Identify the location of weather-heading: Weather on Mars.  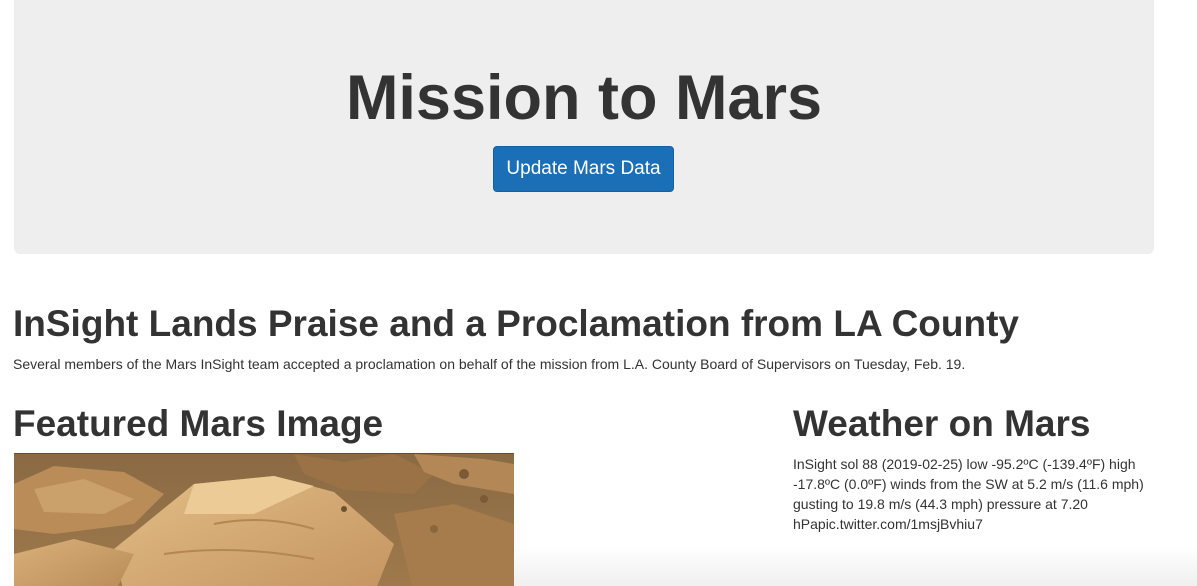
(942, 423).